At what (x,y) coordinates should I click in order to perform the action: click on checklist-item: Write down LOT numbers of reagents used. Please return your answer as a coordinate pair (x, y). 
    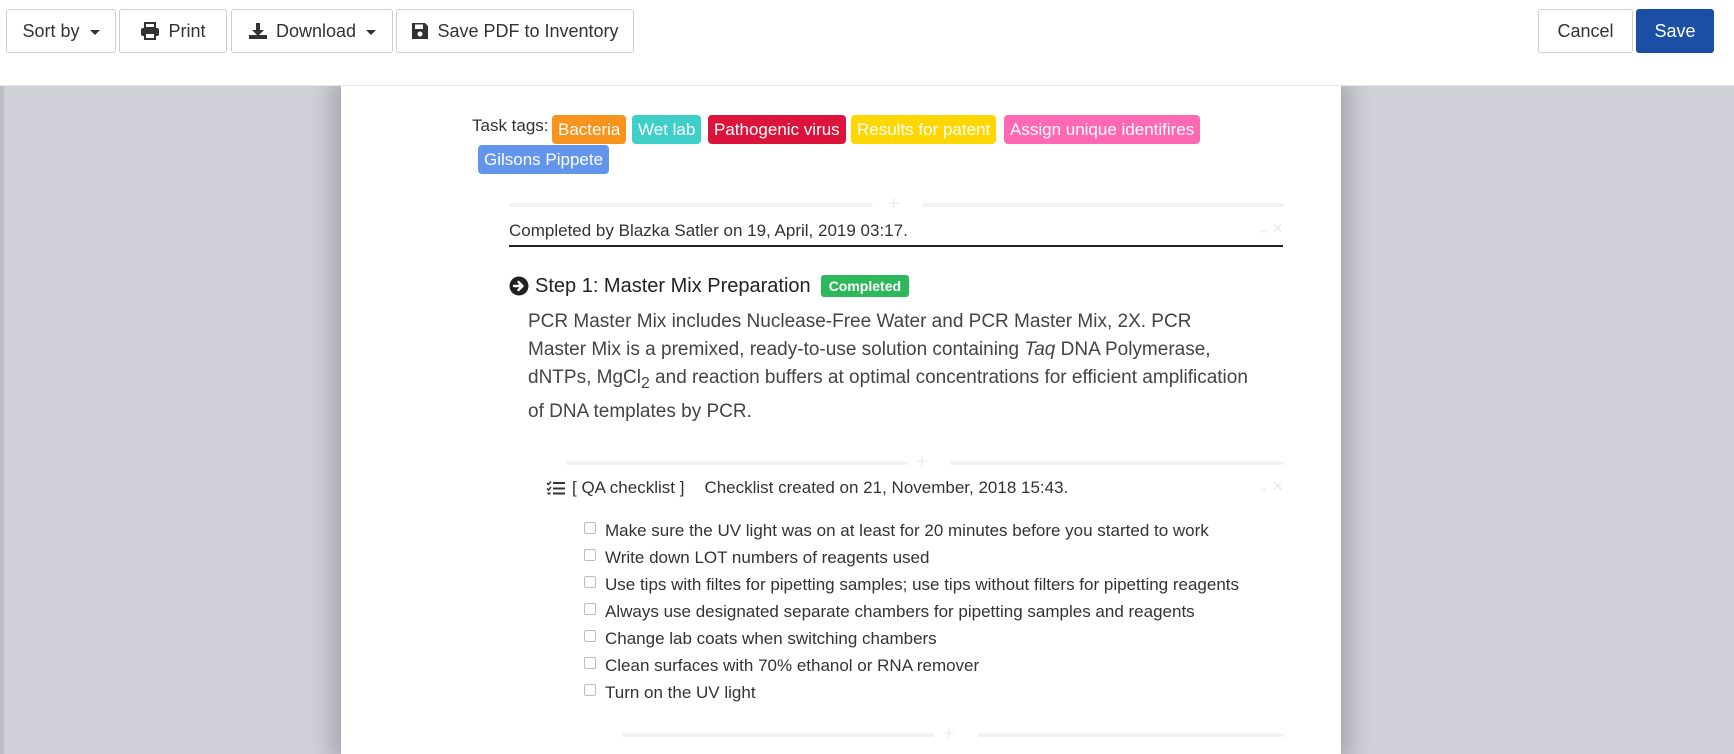
    Looking at the image, I should click on (756, 559).